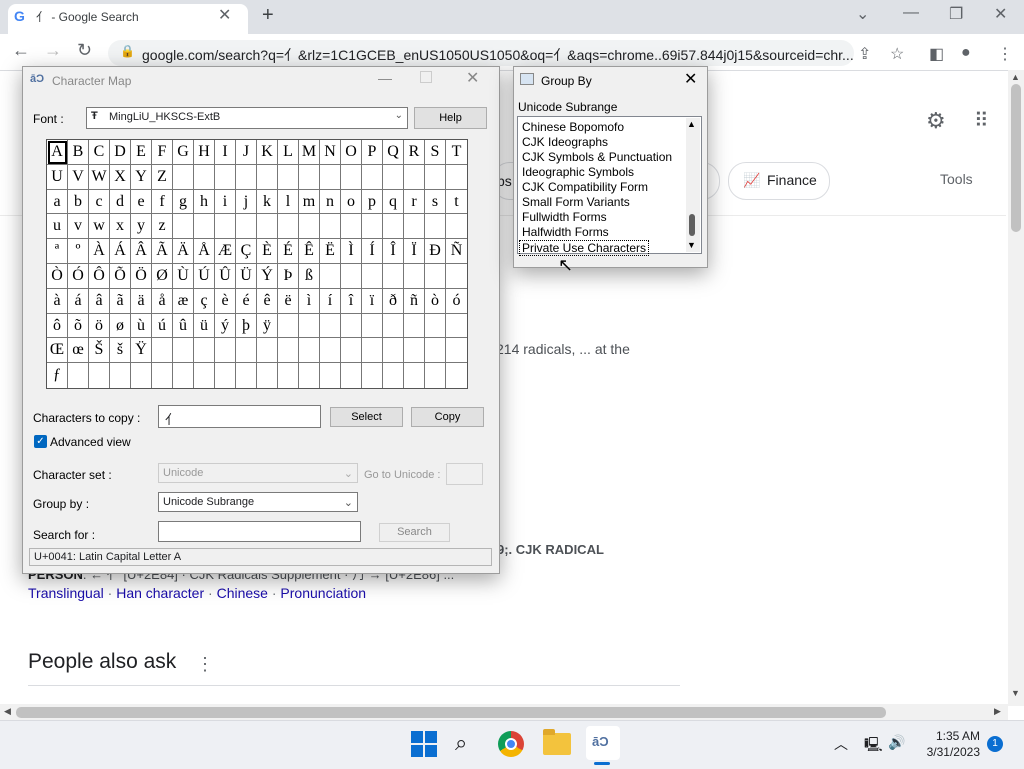  Describe the element at coordinates (120, 276) in the screenshot. I see `character-cell: Õ` at that location.